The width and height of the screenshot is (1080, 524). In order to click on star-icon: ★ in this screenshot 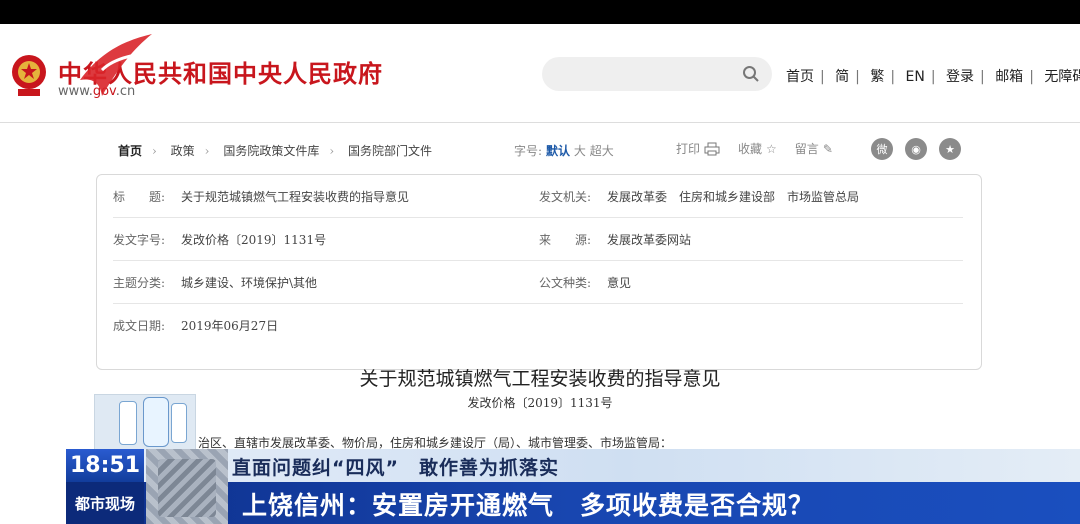, I will do `click(950, 149)`.